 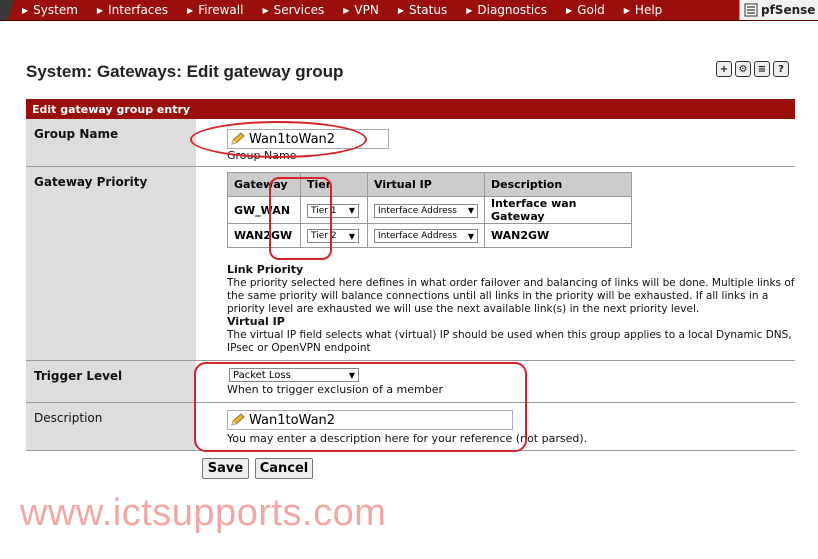 What do you see at coordinates (111, 142) in the screenshot?
I see `group-name-label: Group Name` at bounding box center [111, 142].